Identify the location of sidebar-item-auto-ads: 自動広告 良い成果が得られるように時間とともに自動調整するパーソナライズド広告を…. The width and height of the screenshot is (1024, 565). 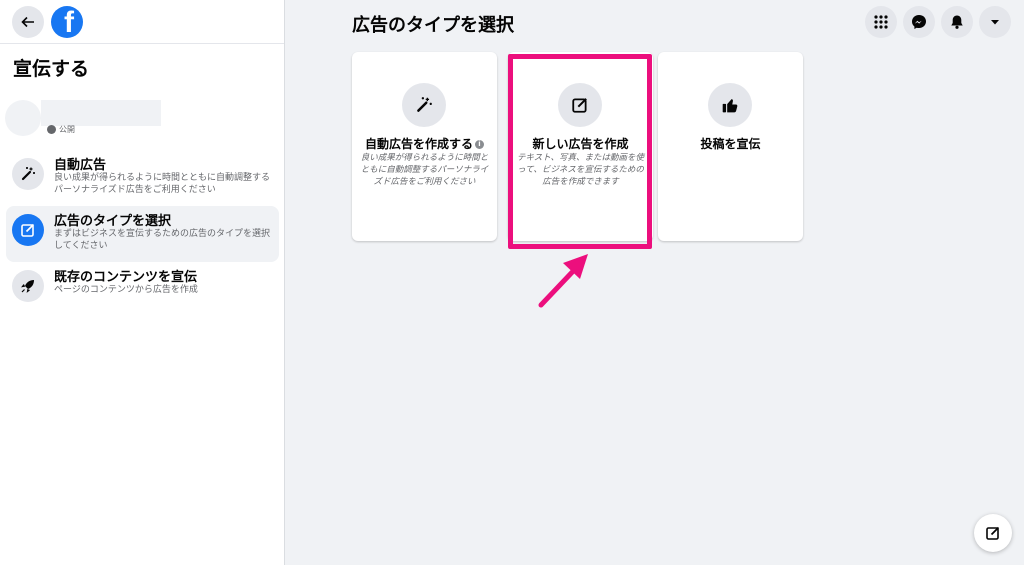
(142, 178).